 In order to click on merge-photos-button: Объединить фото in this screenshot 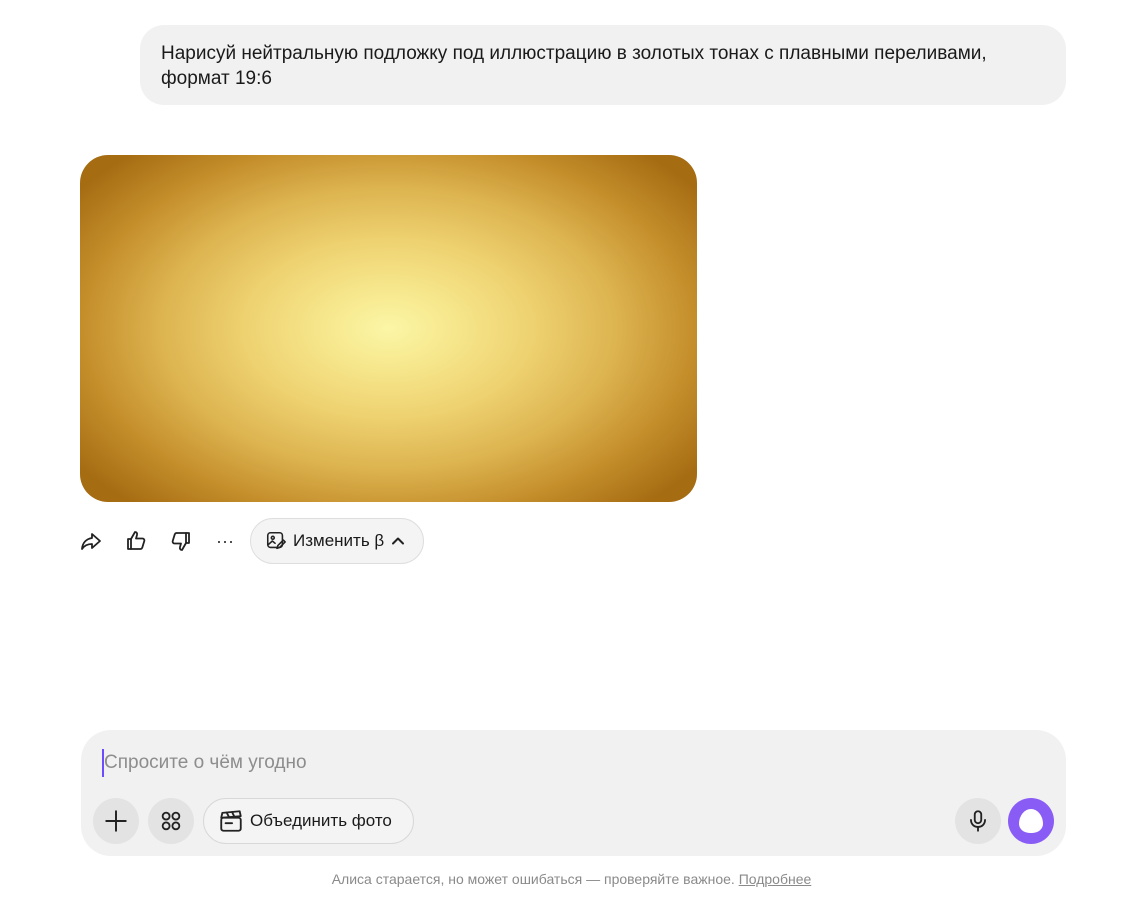, I will do `click(308, 821)`.